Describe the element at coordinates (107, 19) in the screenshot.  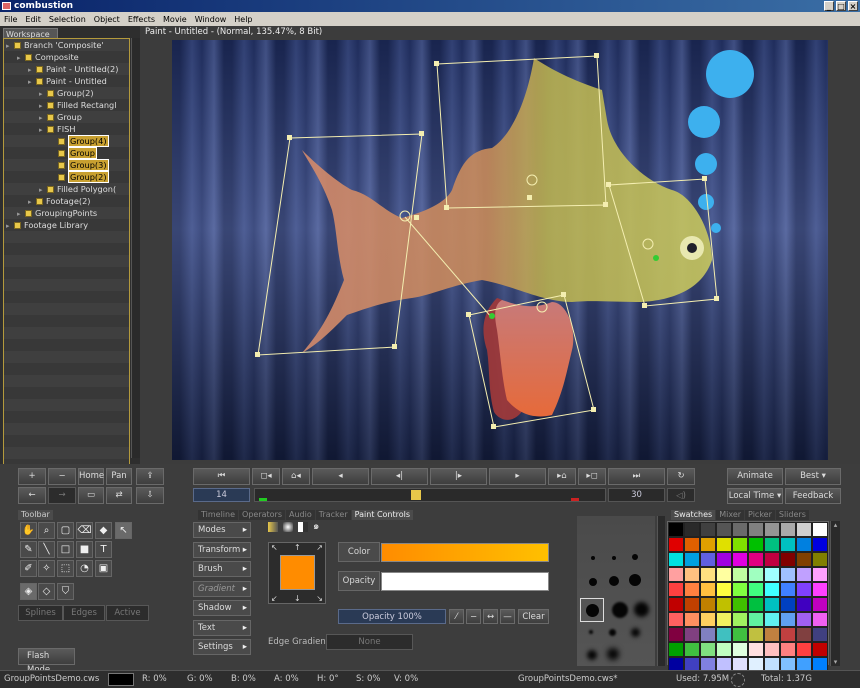
I see `menu-object: Object` at that location.